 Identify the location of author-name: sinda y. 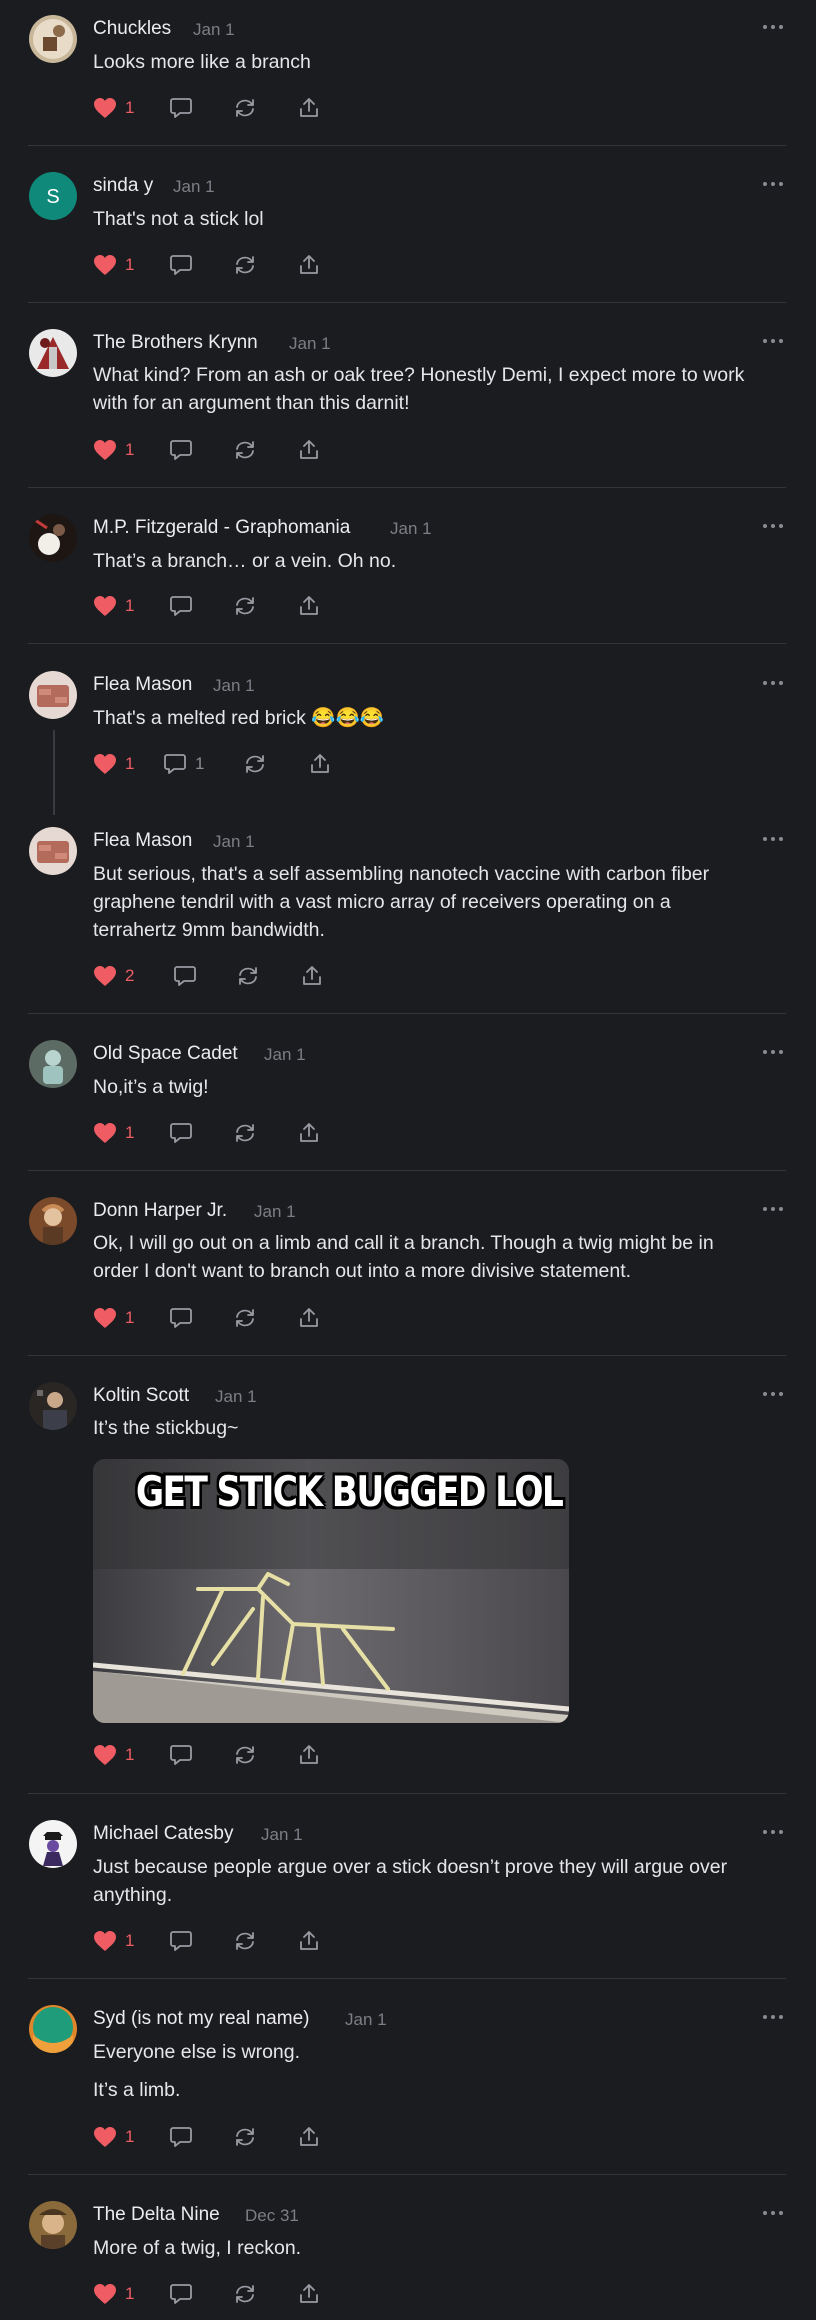
(123, 186).